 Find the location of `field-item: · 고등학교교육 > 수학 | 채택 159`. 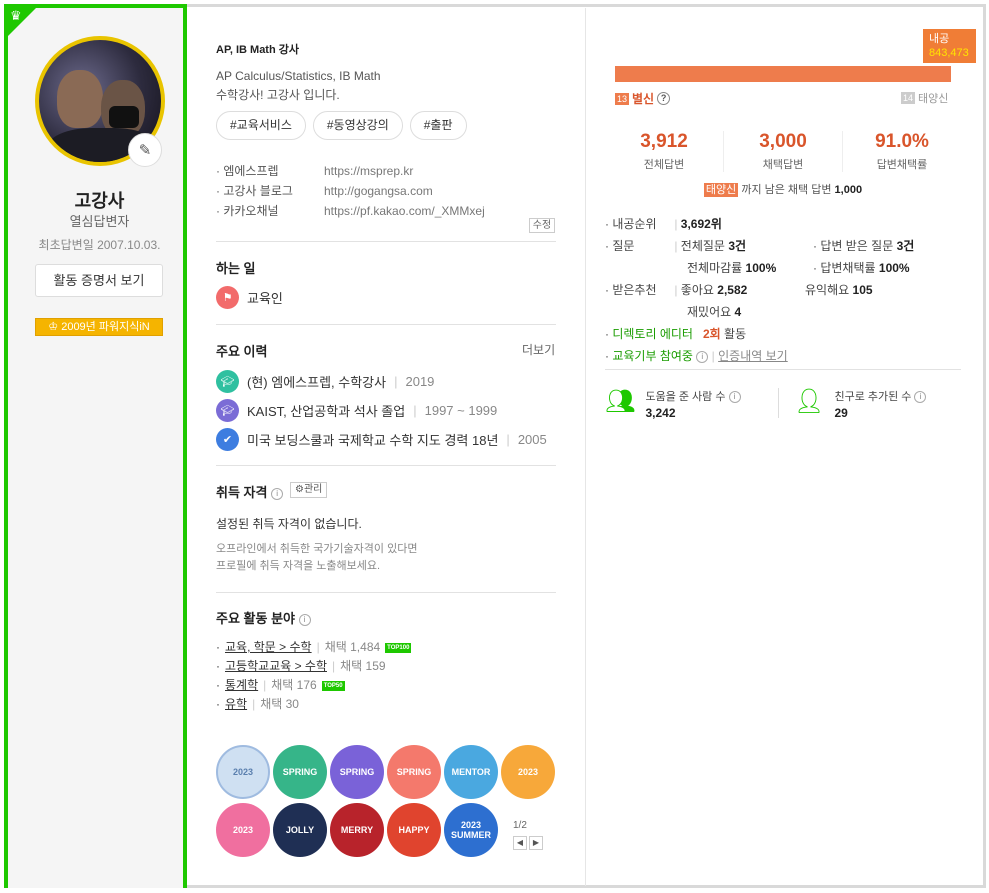

field-item: · 고등학교교육 > 수학 | 채택 159 is located at coordinates (301, 666).